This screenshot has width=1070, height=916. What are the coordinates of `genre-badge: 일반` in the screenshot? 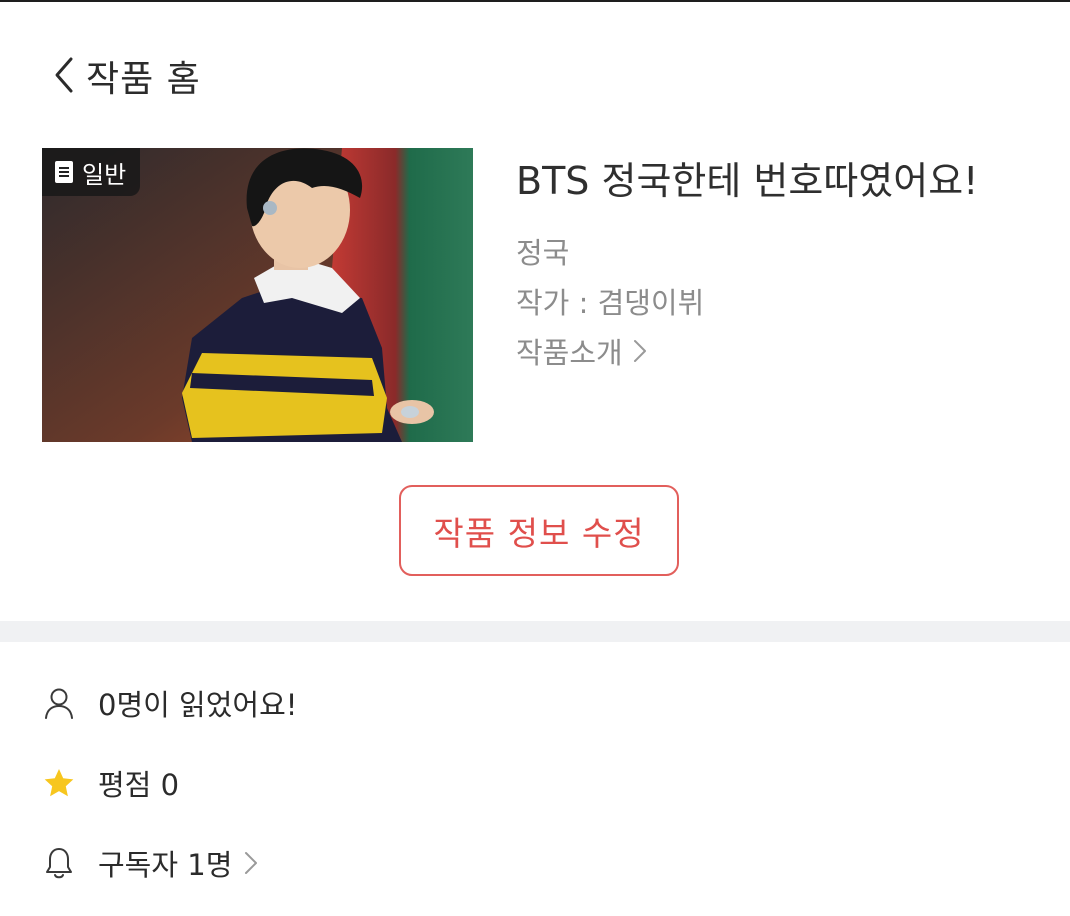 It's located at (91, 172).